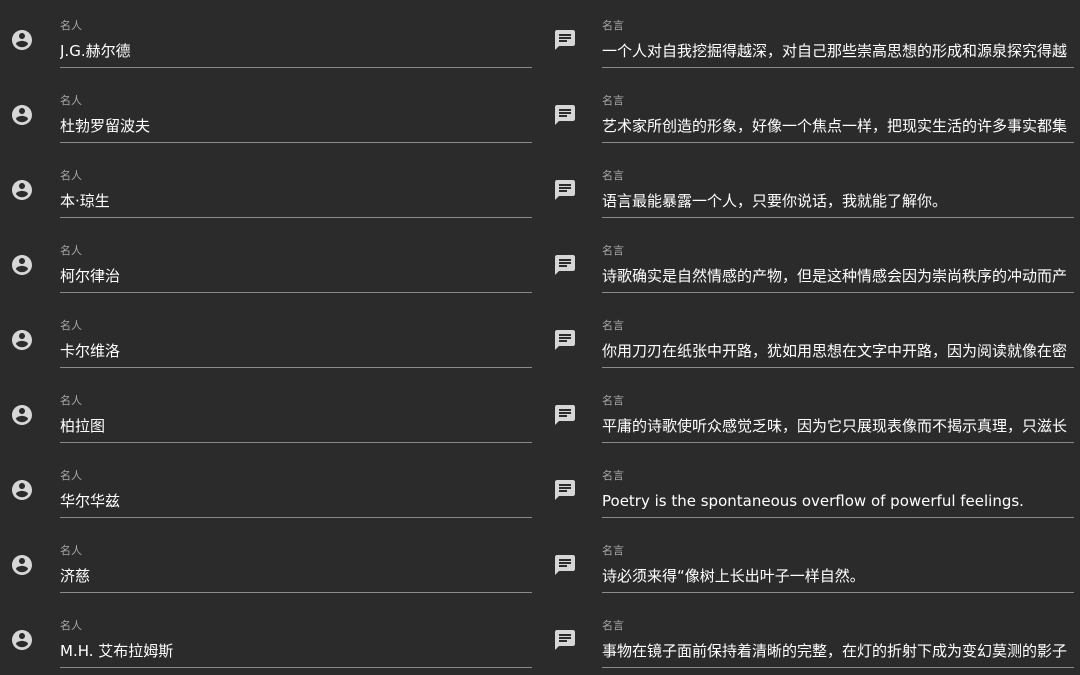 Image resolution: width=1080 pixels, height=675 pixels. I want to click on quote-field-value: 你用刀刃在纸张中开路，犹如用思想在文字中开路，因为阅读就像在密, so click(834, 351).